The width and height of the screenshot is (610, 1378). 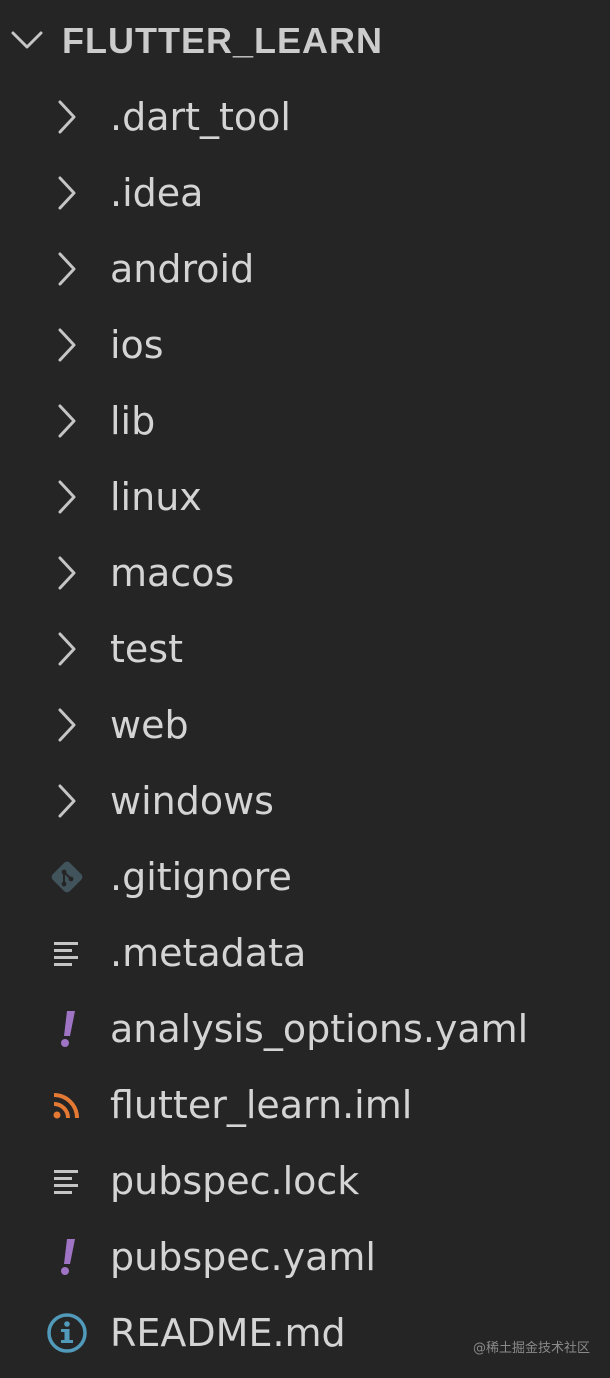 What do you see at coordinates (67, 1105) in the screenshot?
I see `rss-feed-icon` at bounding box center [67, 1105].